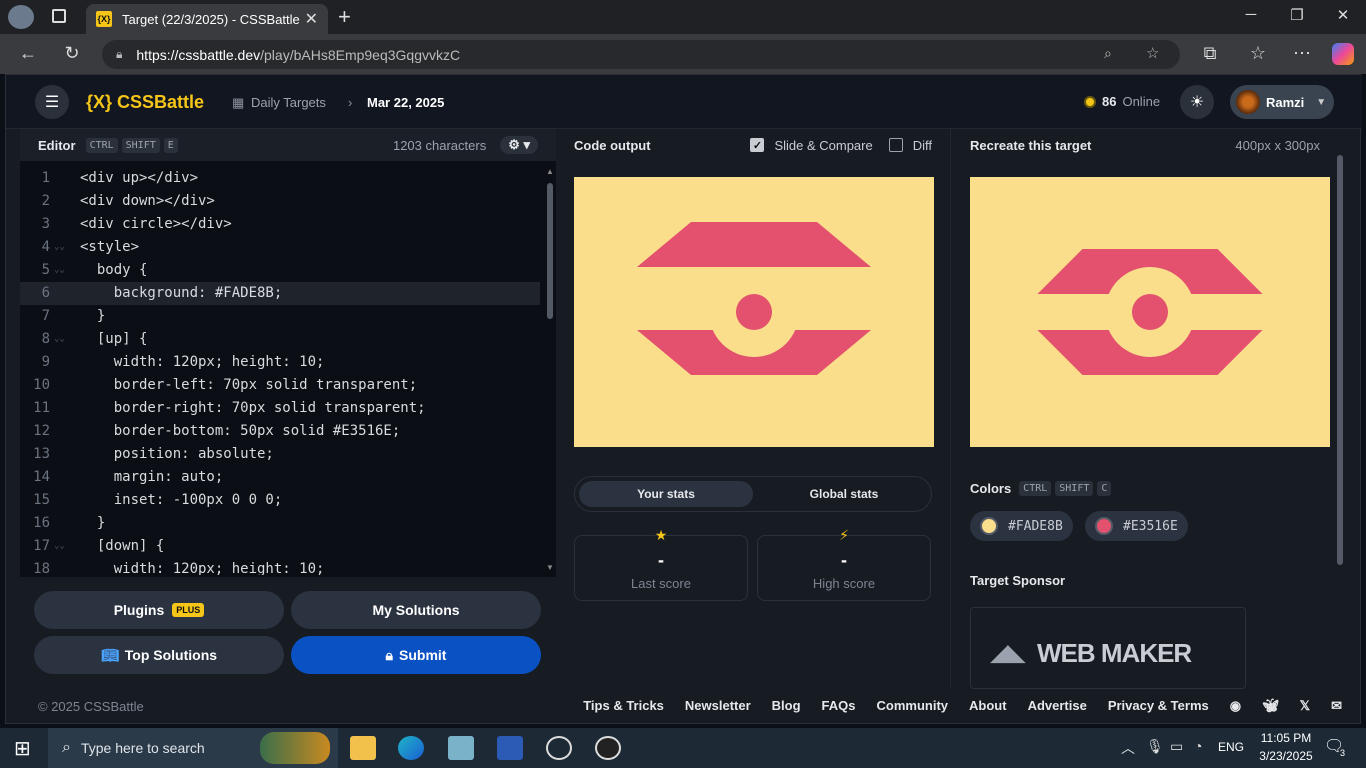  Describe the element at coordinates (823, 145) in the screenshot. I see `slide-compare-label: Slide & Compare` at that location.